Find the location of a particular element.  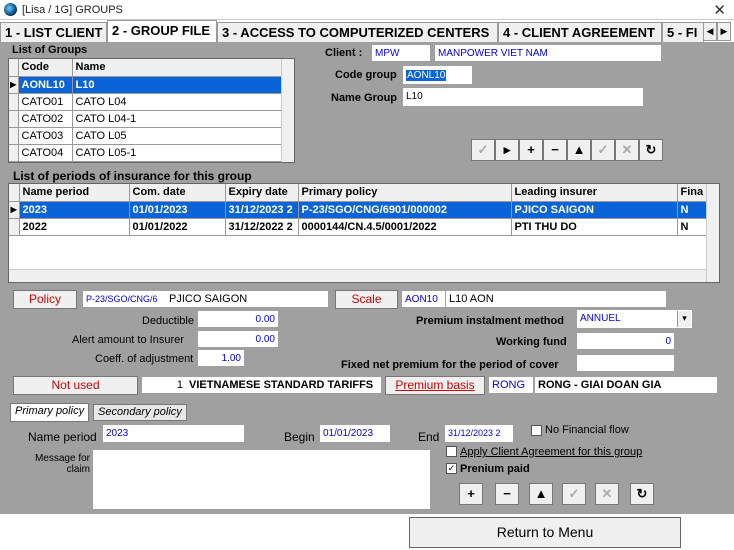

code-group-field: AONL10 is located at coordinates (437, 75).